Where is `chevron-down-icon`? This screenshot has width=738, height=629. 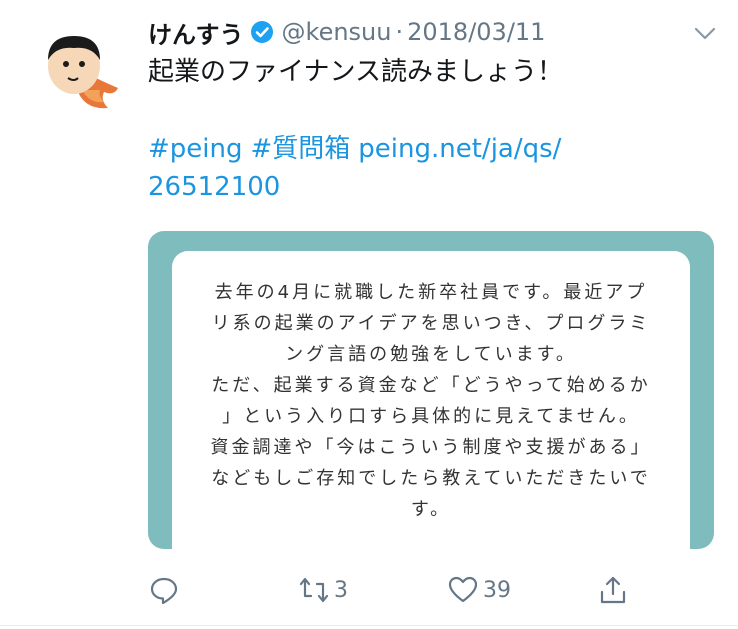
chevron-down-icon is located at coordinates (705, 33).